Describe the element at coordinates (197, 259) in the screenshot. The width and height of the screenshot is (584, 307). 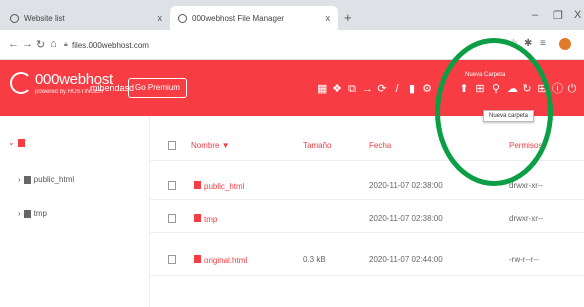
I see `file-icon` at that location.